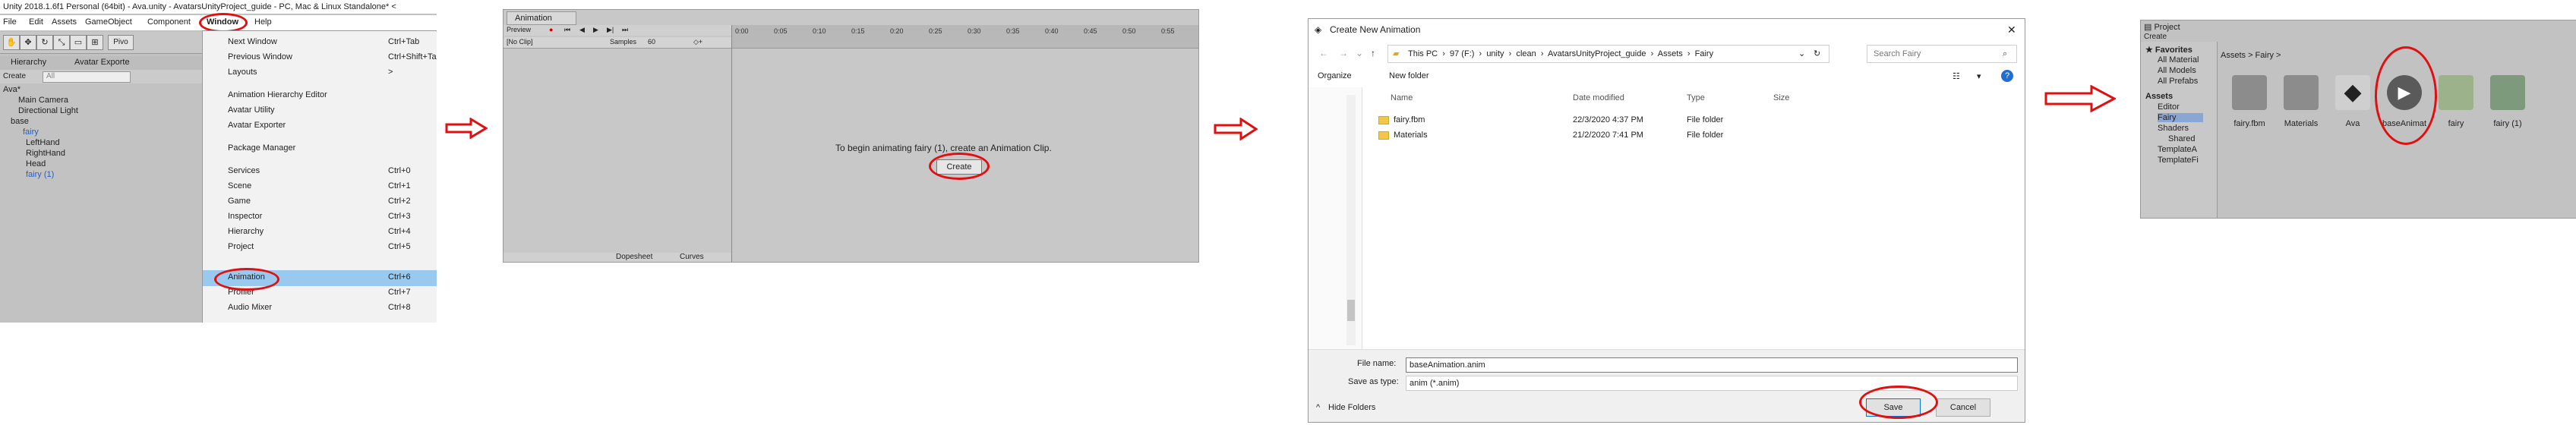  What do you see at coordinates (242, 72) in the screenshot?
I see `menu-item: Layouts` at bounding box center [242, 72].